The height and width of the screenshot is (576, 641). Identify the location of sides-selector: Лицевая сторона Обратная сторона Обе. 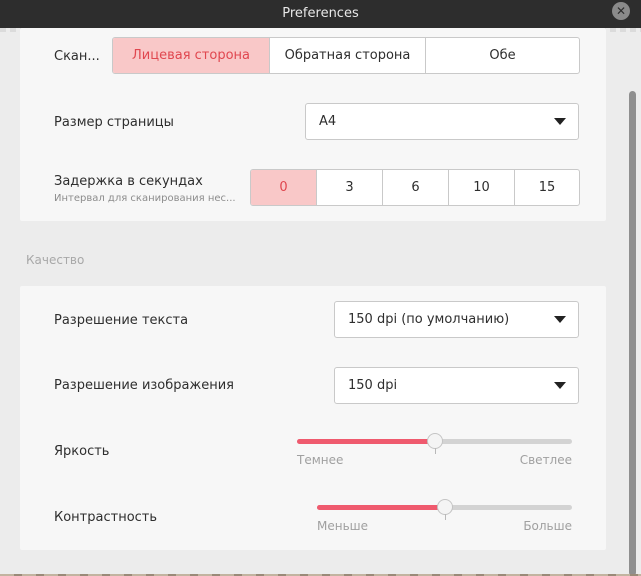
(346, 55).